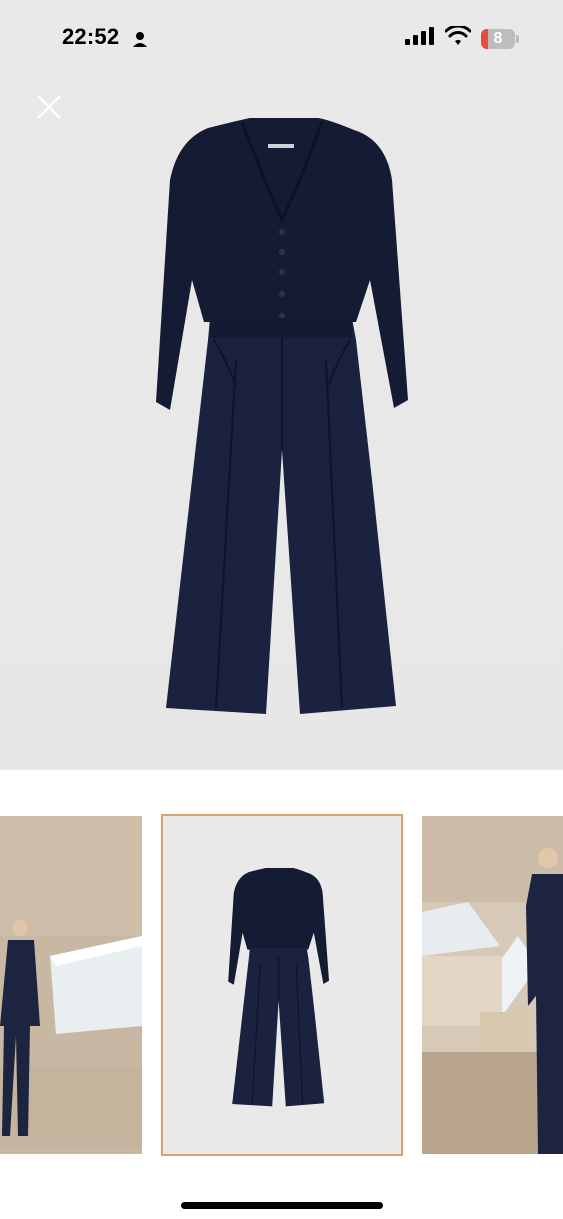 This screenshot has width=563, height=1219. I want to click on status-icons: 8, so click(462, 37).